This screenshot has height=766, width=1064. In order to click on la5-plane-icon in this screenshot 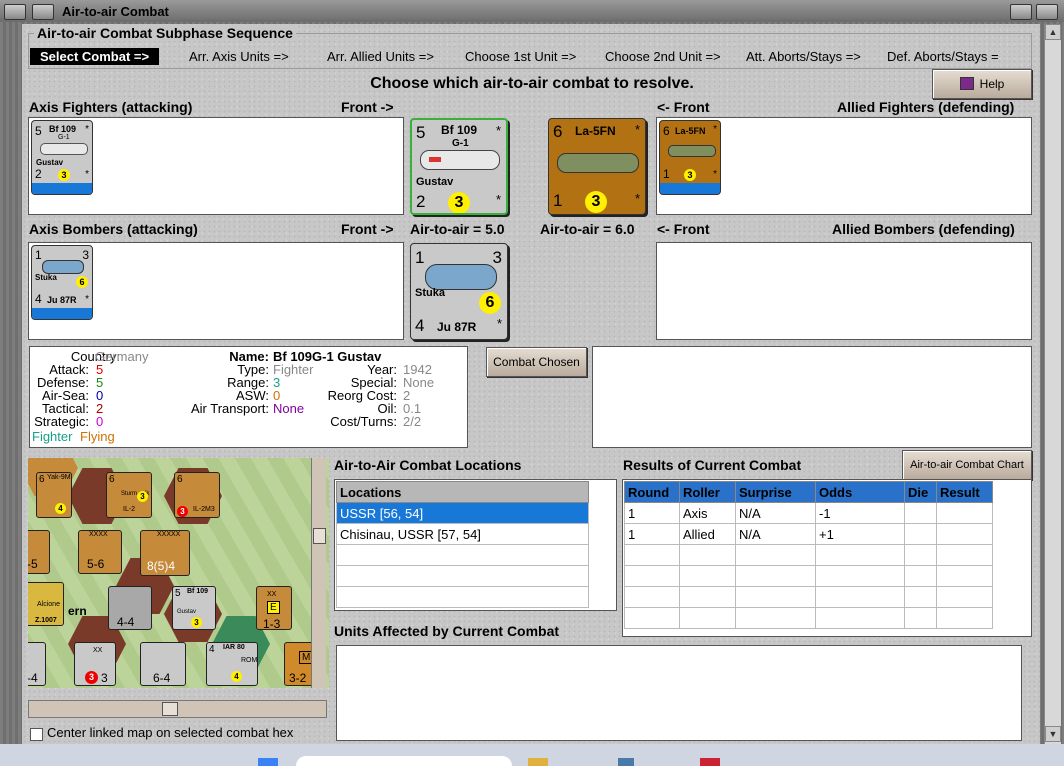, I will do `click(598, 163)`.